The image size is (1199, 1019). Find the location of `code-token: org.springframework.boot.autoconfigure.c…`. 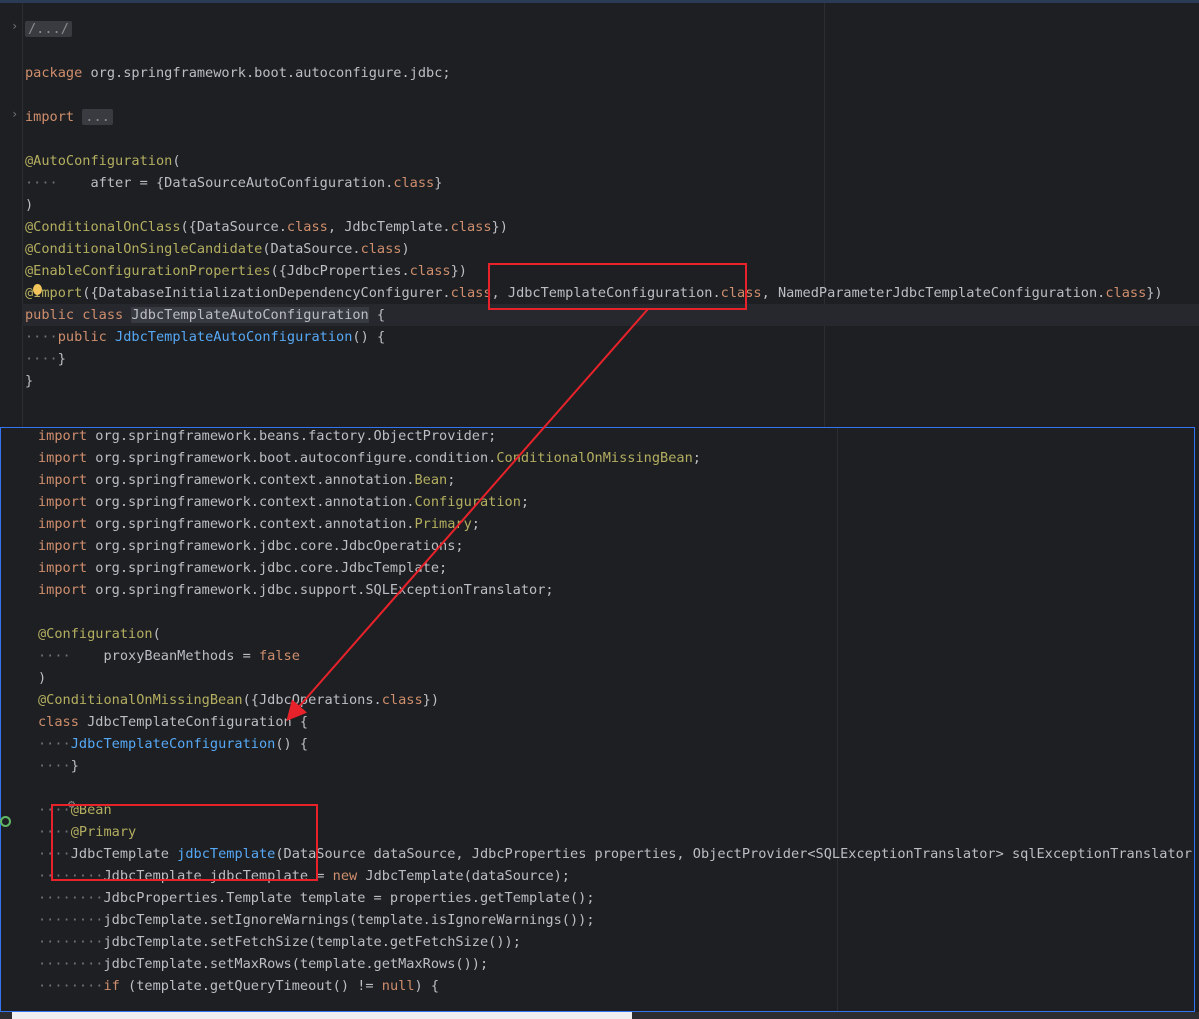

code-token: org.springframework.boot.autoconfigure.c… is located at coordinates (292, 458).